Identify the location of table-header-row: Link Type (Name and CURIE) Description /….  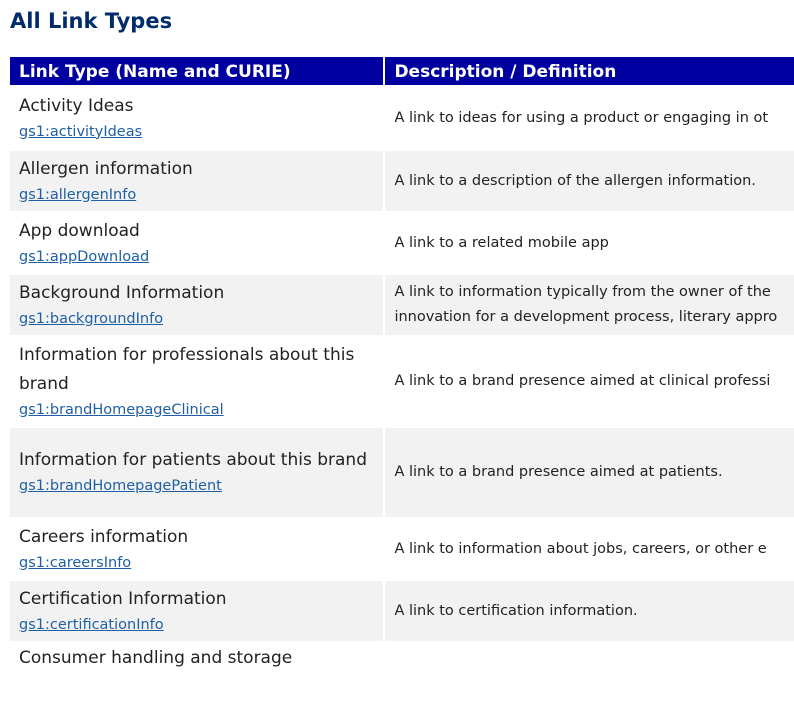
(402, 71).